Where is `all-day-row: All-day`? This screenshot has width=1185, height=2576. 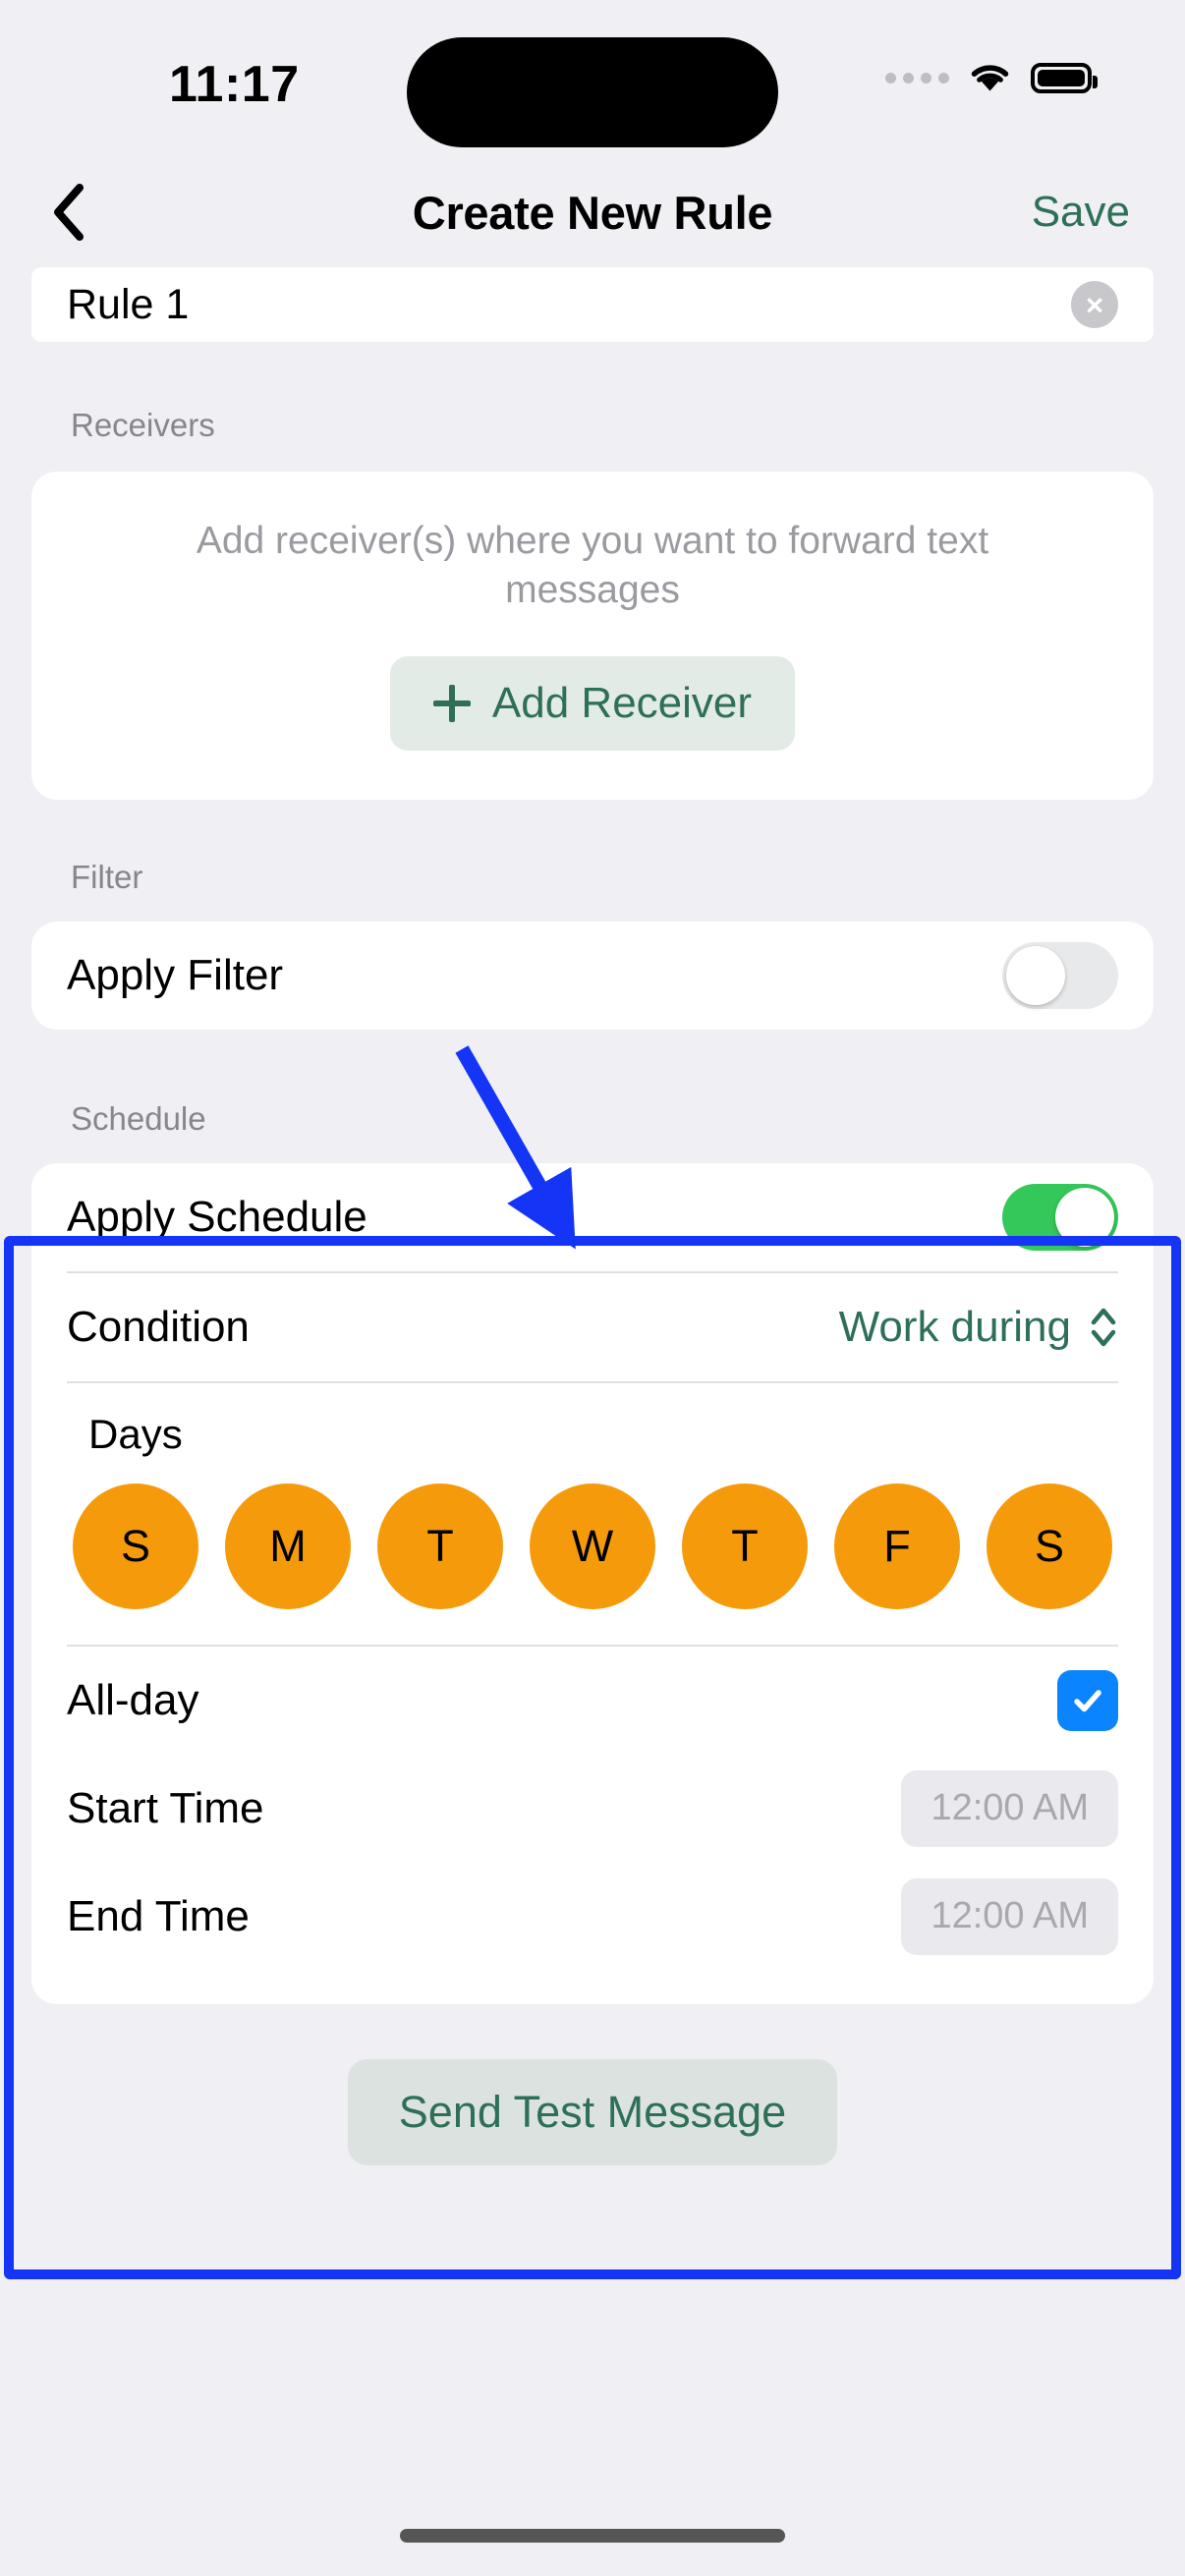 all-day-row: All-day is located at coordinates (592, 1701).